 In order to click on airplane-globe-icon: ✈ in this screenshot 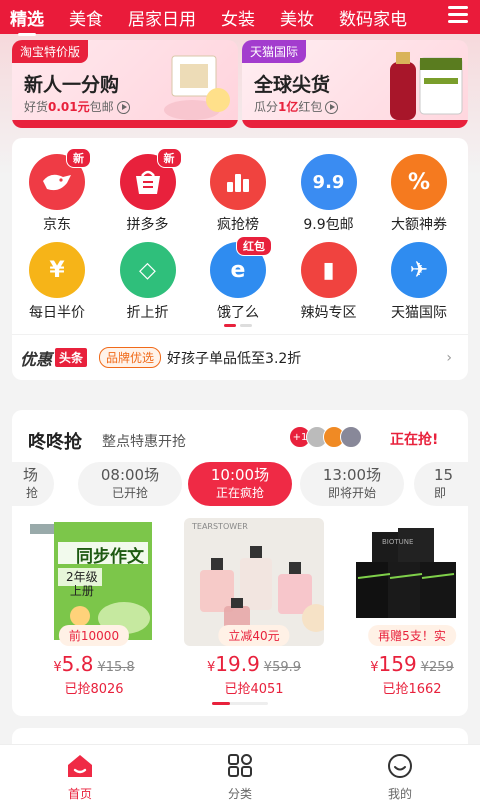, I will do `click(419, 270)`.